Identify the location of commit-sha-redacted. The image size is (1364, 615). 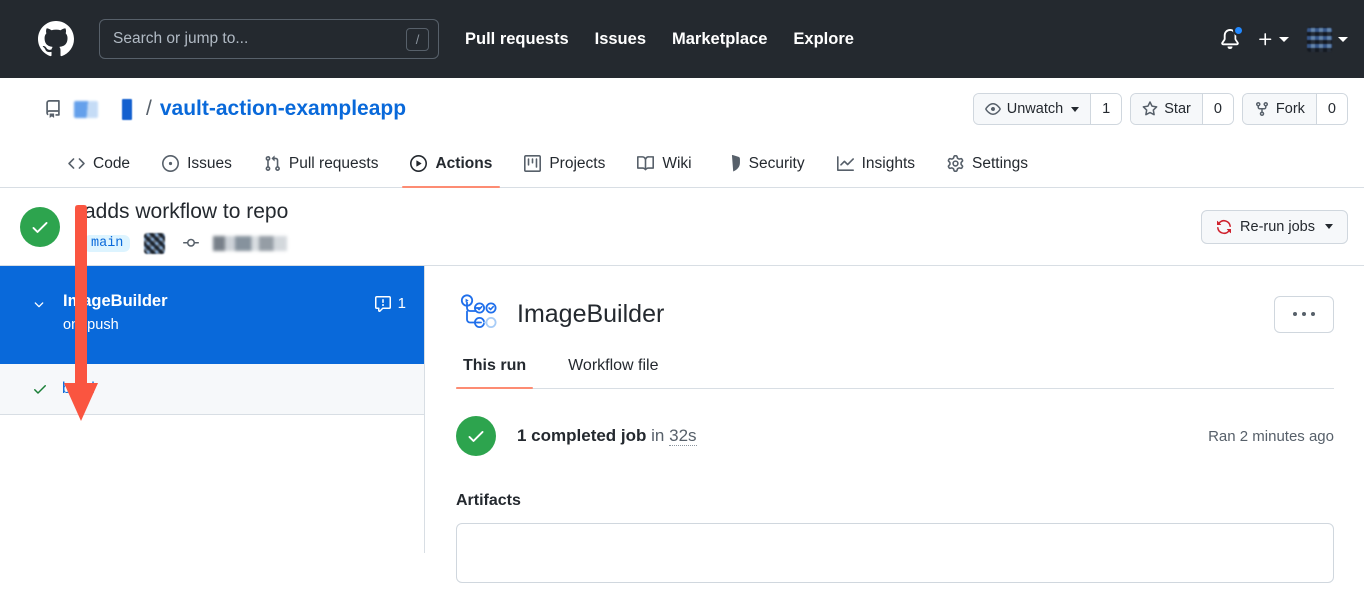
(250, 243).